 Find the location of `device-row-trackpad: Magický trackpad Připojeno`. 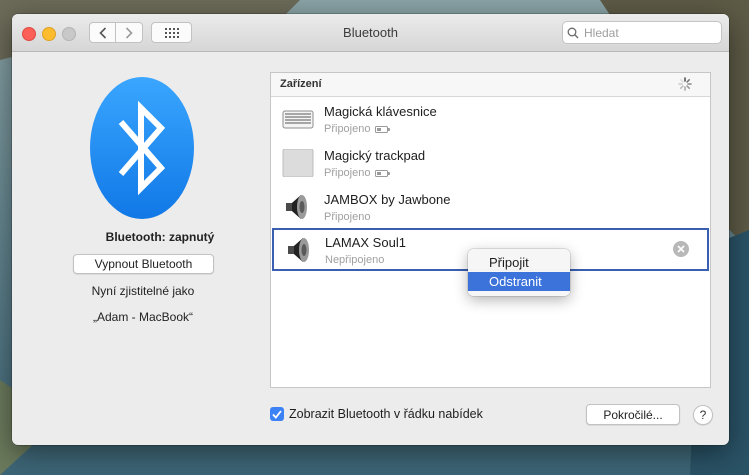

device-row-trackpad: Magický trackpad Připojeno is located at coordinates (490, 162).